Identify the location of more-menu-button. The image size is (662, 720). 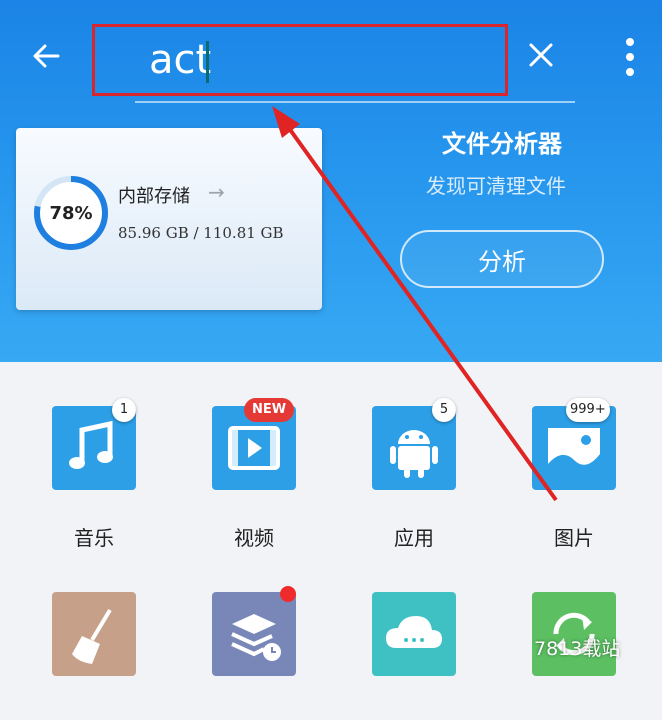
(630, 57).